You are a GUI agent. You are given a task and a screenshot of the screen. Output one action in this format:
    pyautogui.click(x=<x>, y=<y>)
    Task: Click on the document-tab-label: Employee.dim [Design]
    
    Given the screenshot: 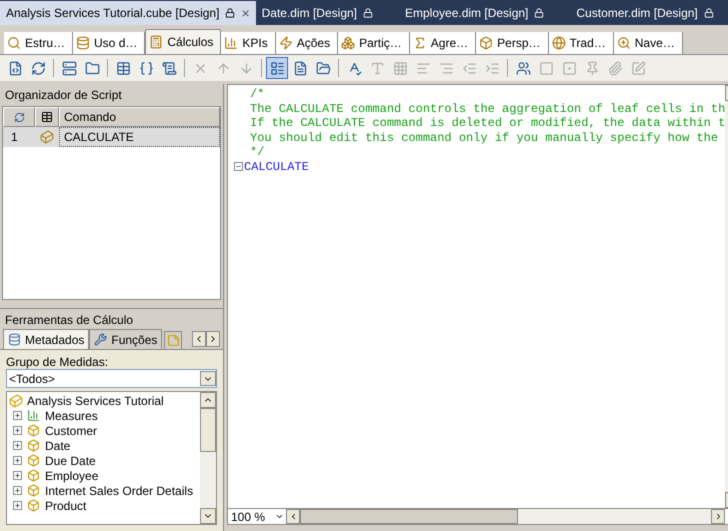 What is the action you would take?
    pyautogui.click(x=466, y=13)
    